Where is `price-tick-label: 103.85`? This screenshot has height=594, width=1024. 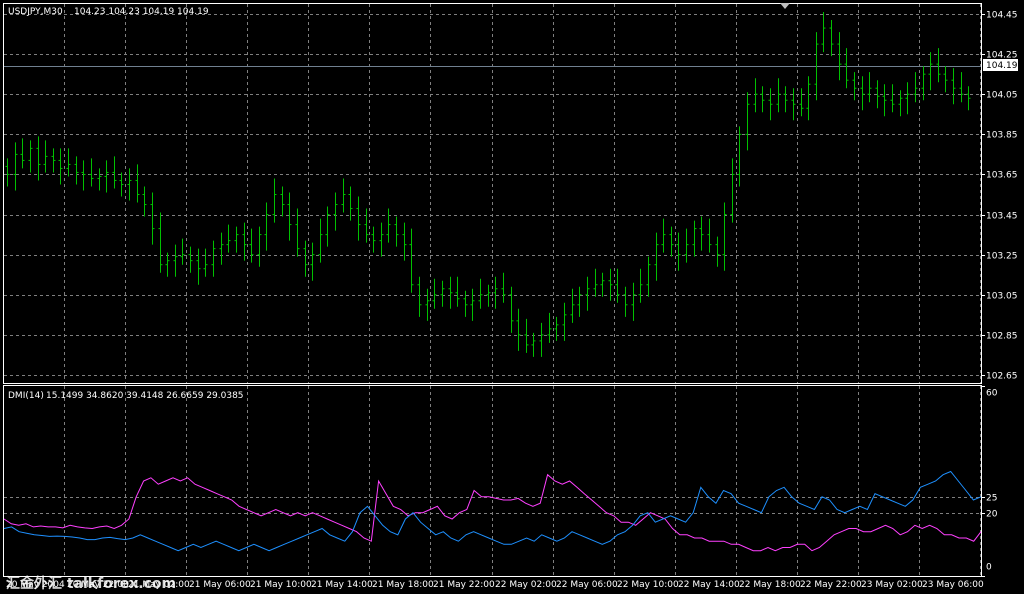 price-tick-label: 103.85 is located at coordinates (1002, 136).